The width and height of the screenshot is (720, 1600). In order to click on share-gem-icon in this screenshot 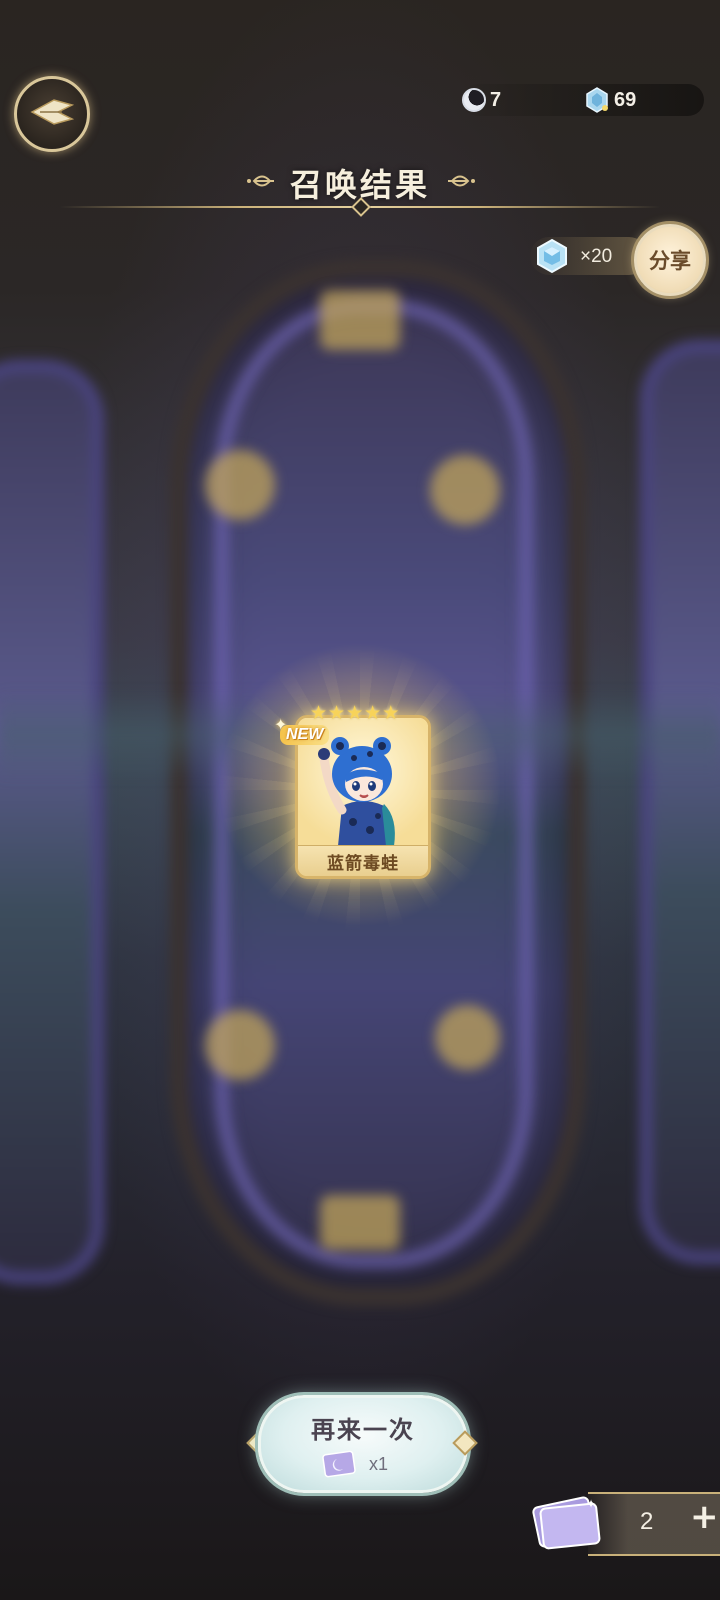, I will do `click(552, 256)`.